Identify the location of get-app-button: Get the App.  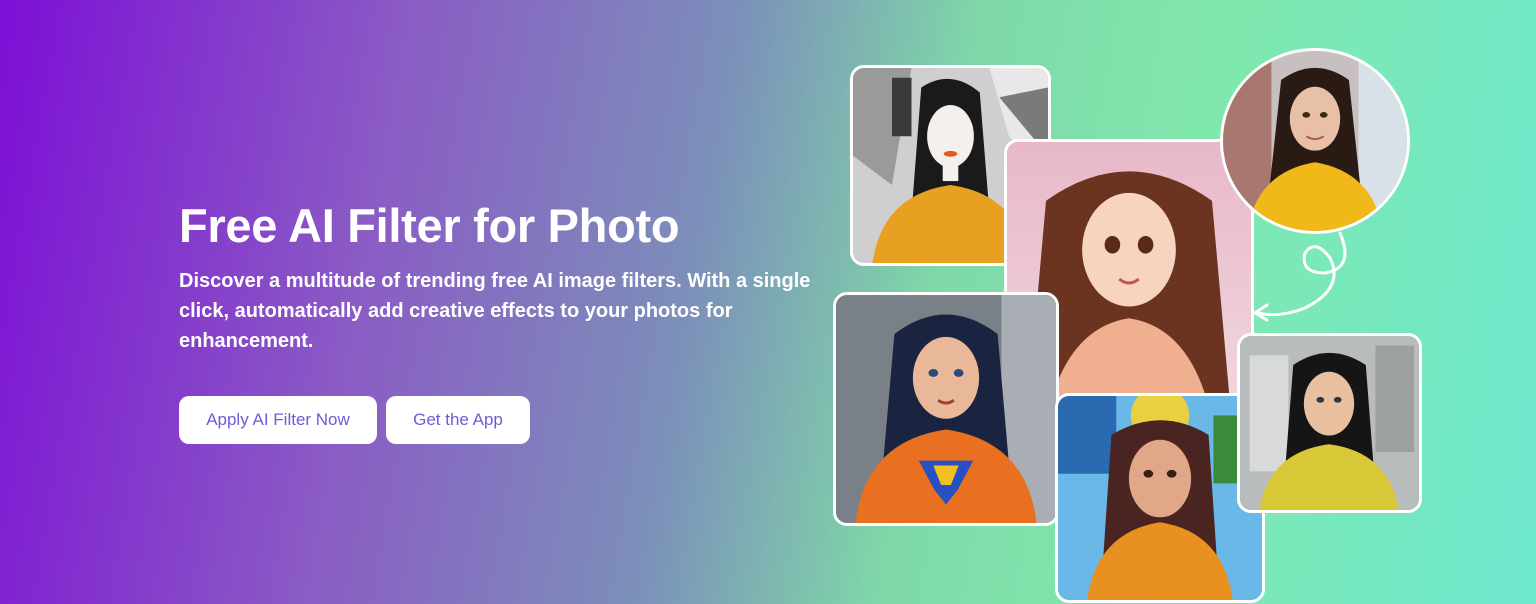
(458, 420).